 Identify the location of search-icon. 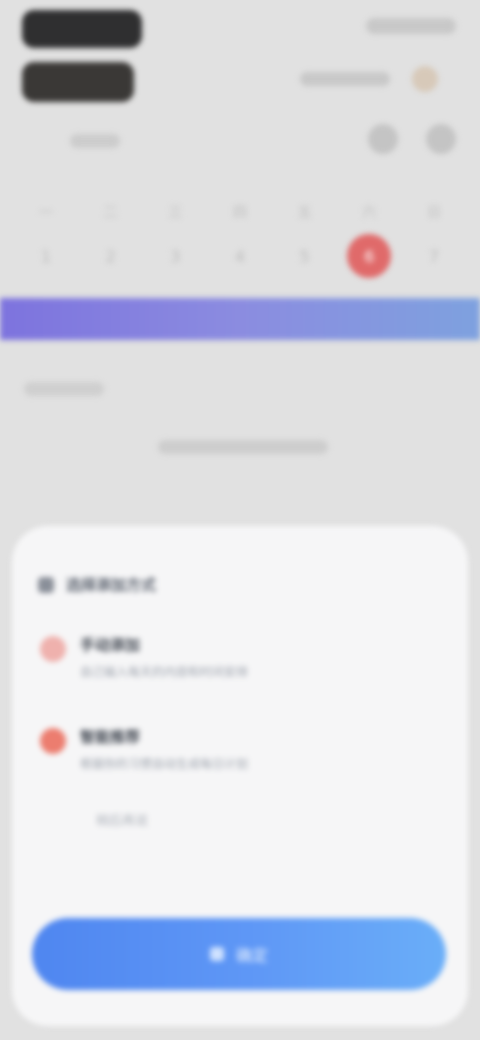
(383, 139).